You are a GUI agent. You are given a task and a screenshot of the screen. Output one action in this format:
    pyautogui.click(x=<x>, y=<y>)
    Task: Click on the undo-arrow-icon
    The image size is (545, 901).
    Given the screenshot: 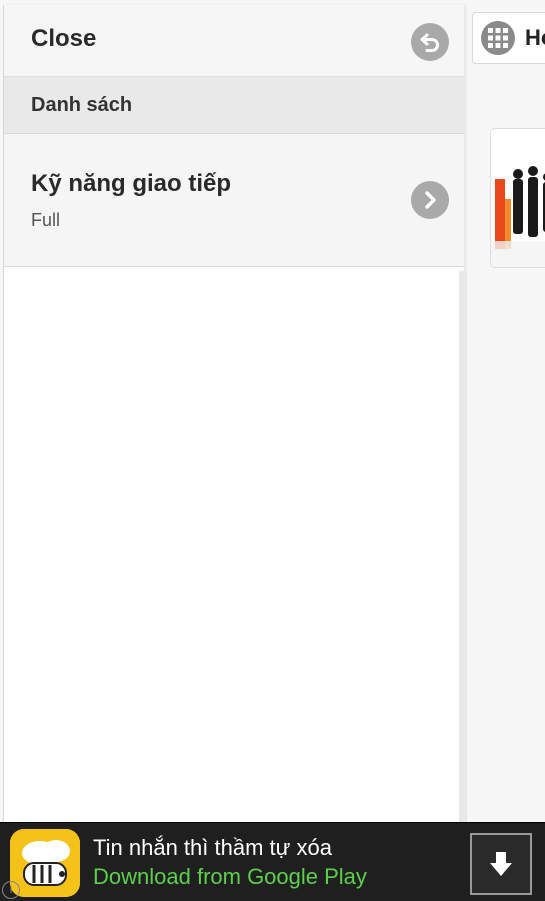 What is the action you would take?
    pyautogui.click(x=430, y=42)
    